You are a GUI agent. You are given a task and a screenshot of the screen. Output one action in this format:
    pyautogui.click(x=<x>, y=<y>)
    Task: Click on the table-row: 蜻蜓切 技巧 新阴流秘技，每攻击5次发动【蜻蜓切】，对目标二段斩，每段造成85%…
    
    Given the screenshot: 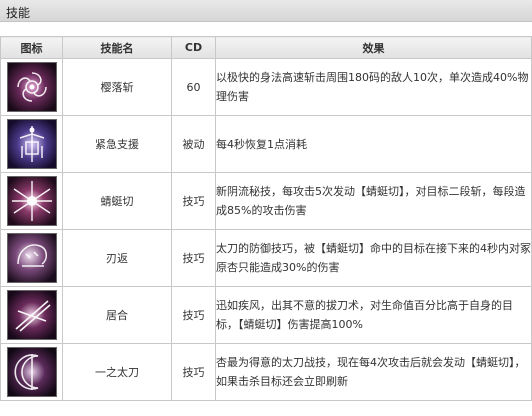 What is the action you would take?
    pyautogui.click(x=266, y=201)
    